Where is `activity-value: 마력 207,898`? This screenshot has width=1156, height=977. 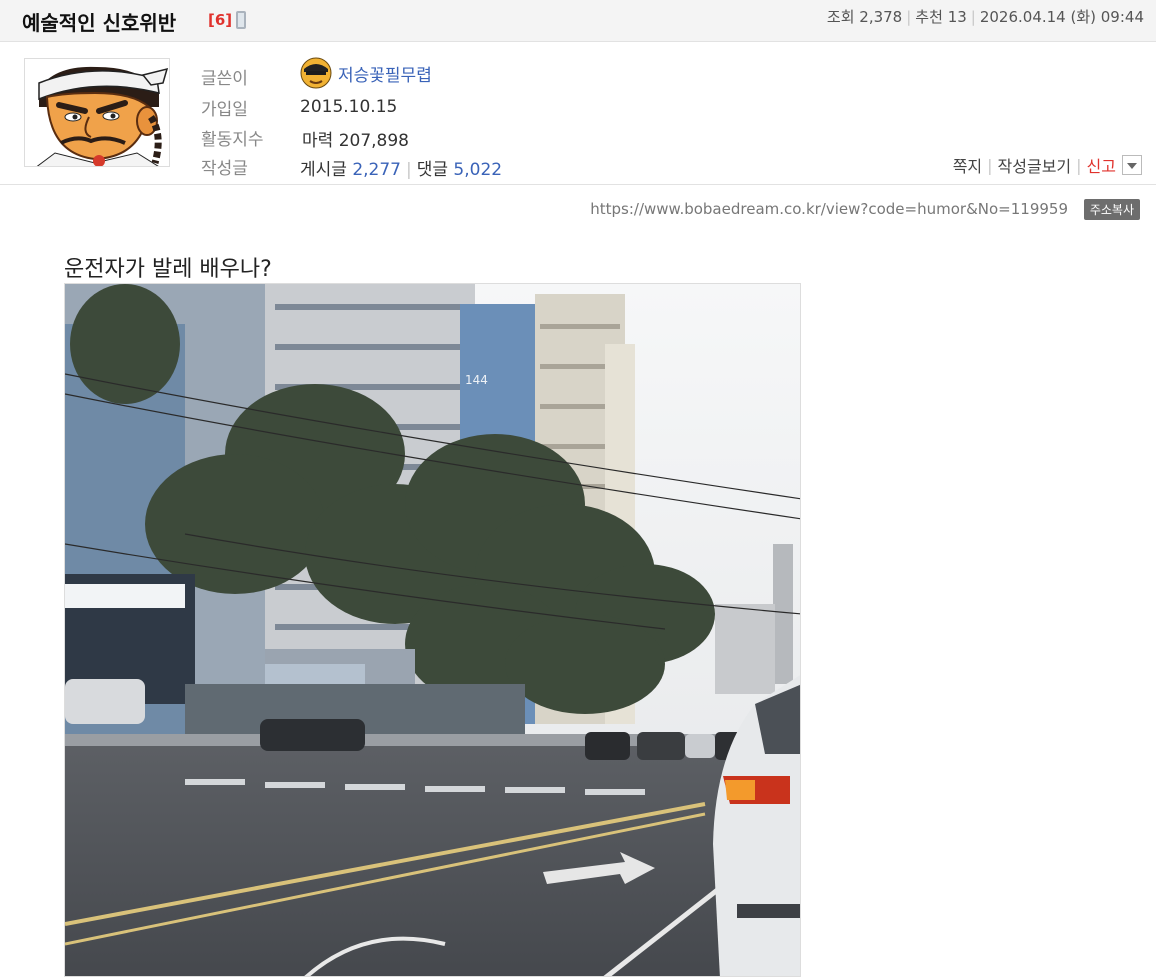 activity-value: 마력 207,898 is located at coordinates (355, 138).